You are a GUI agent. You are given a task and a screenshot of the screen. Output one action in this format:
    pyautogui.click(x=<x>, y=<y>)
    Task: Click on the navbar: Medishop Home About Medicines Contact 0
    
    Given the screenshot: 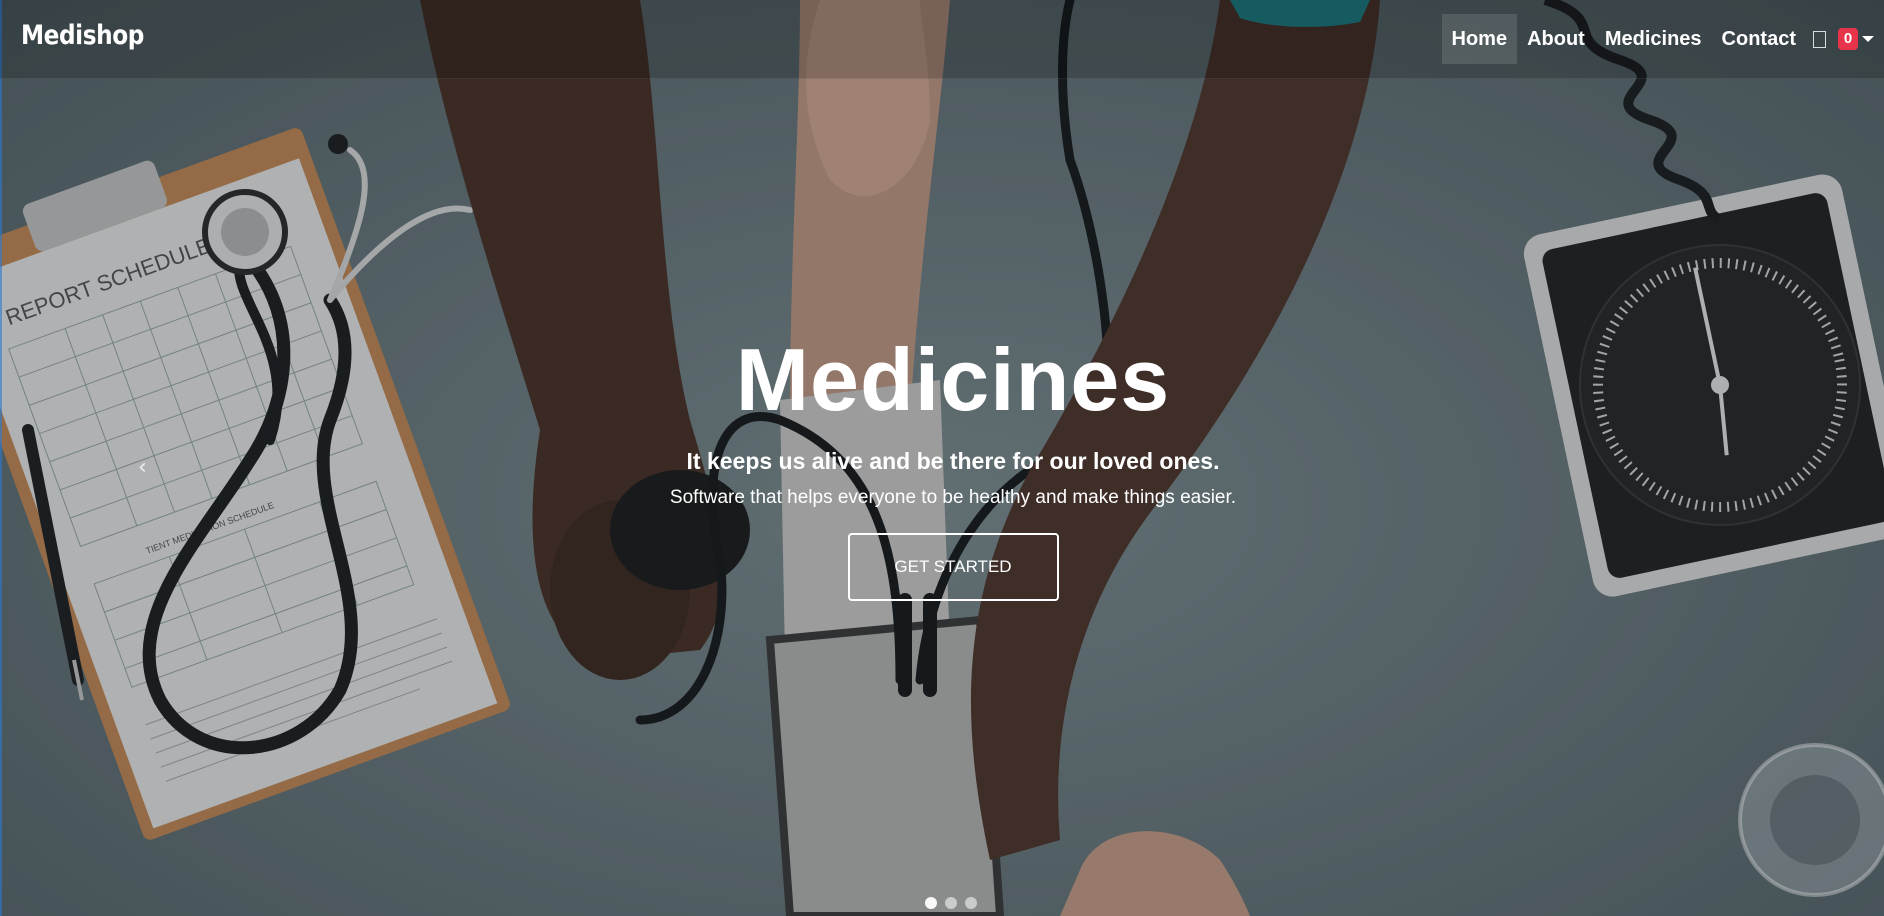 What is the action you would take?
    pyautogui.click(x=942, y=39)
    